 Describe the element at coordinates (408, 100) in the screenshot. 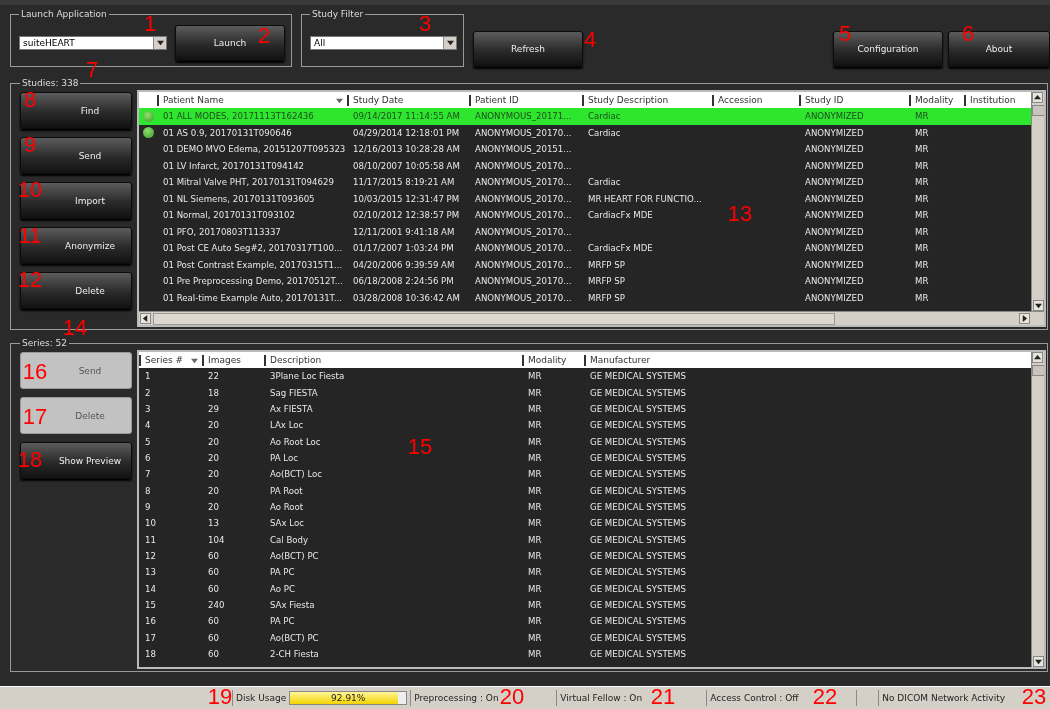

I see `column-header: Study Date` at that location.